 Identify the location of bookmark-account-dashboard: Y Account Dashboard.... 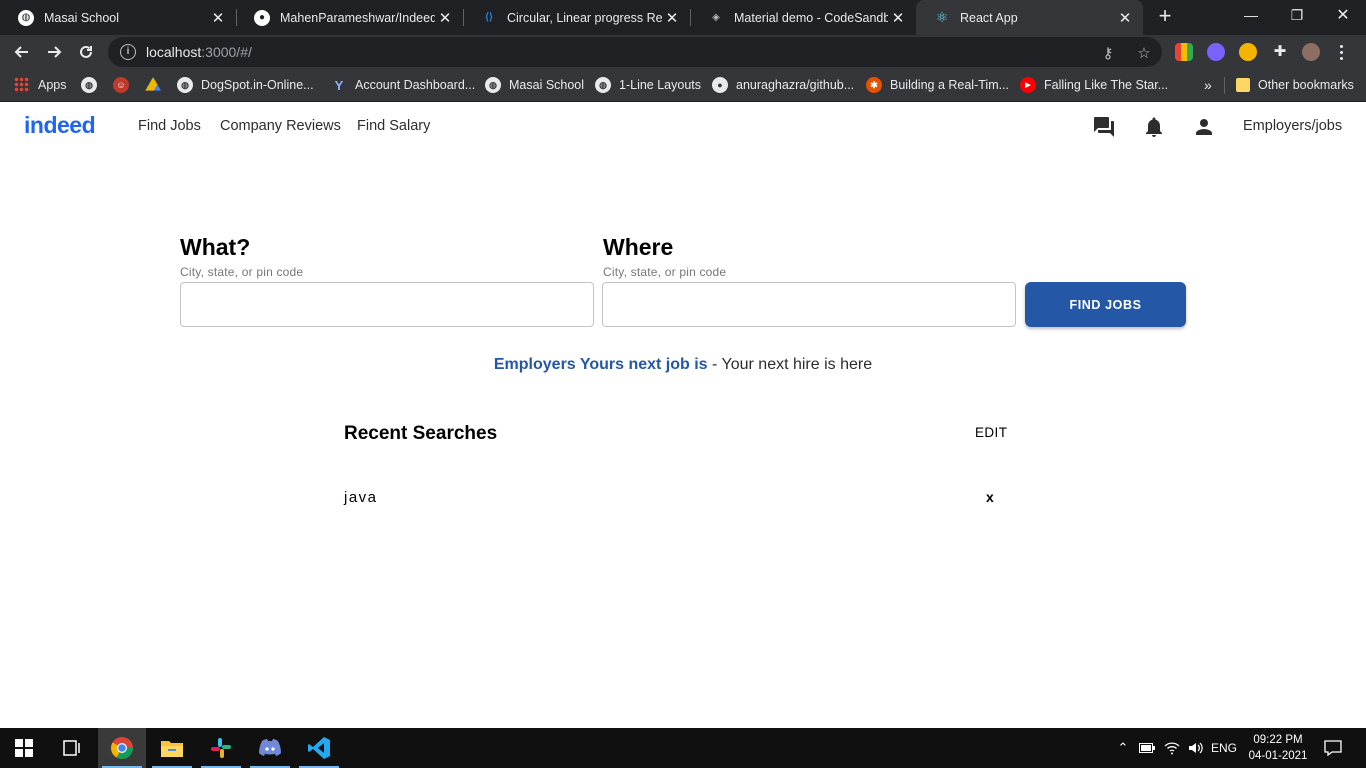
(403, 85).